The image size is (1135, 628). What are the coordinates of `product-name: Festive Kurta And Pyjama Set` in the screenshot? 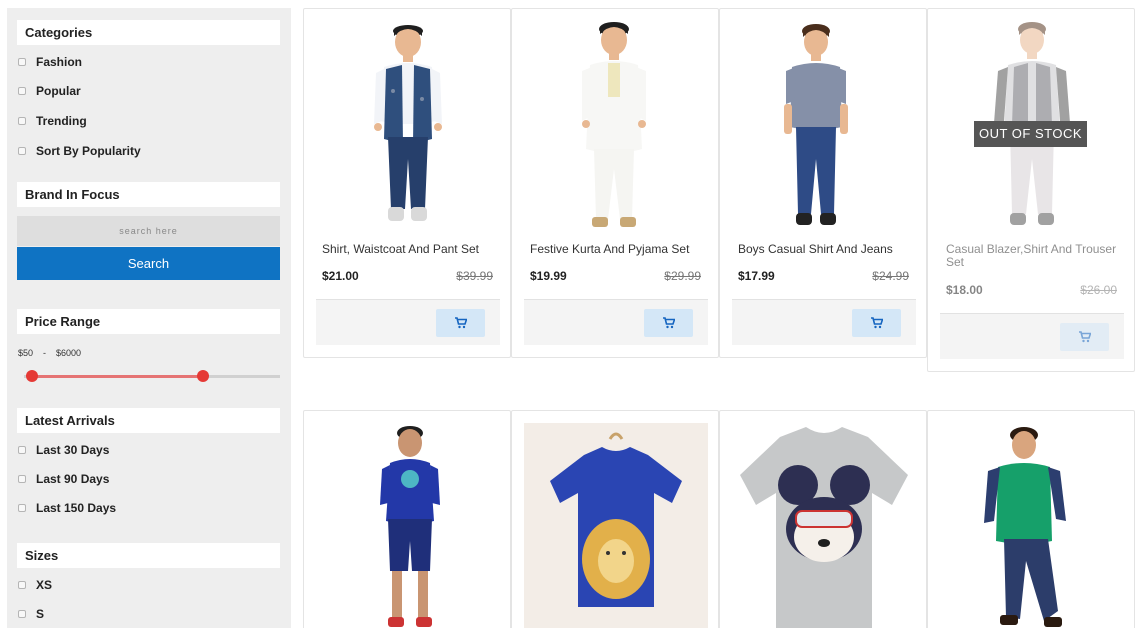 It's located at (620, 249).